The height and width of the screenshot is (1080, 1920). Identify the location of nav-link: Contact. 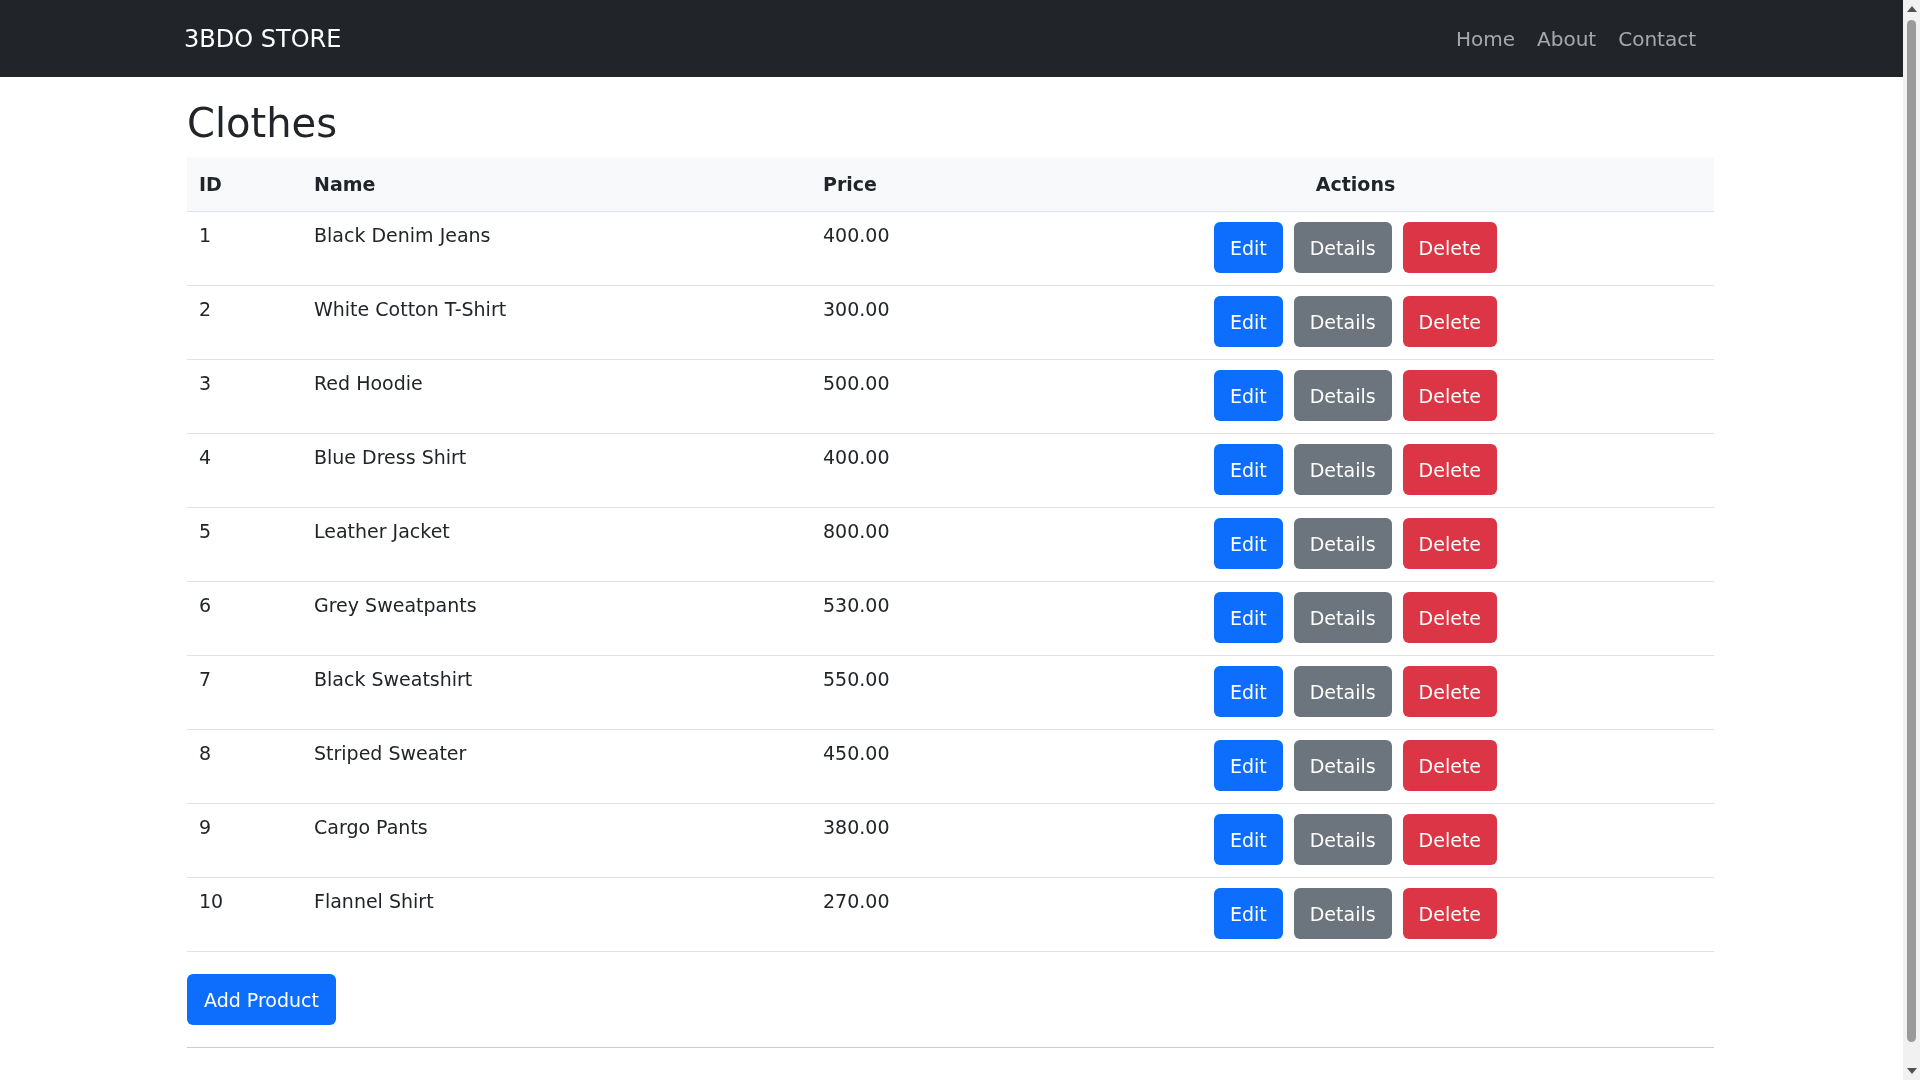
(1657, 38).